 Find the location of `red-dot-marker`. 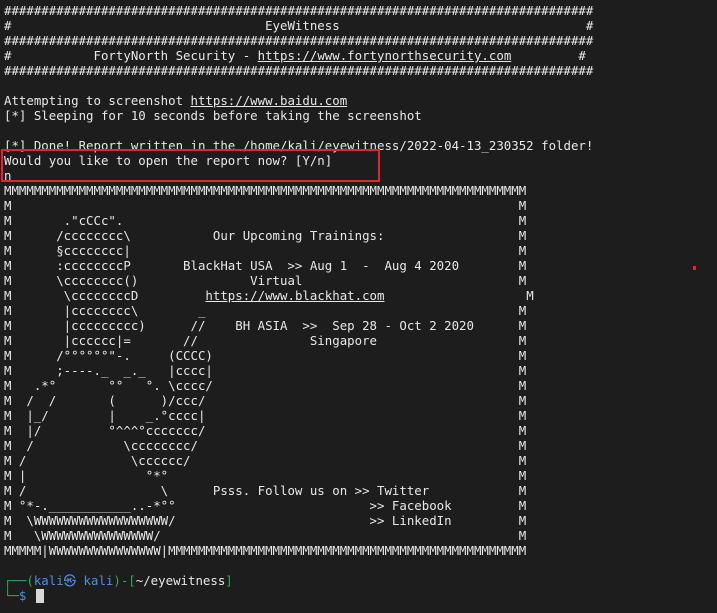

red-dot-marker is located at coordinates (694, 268).